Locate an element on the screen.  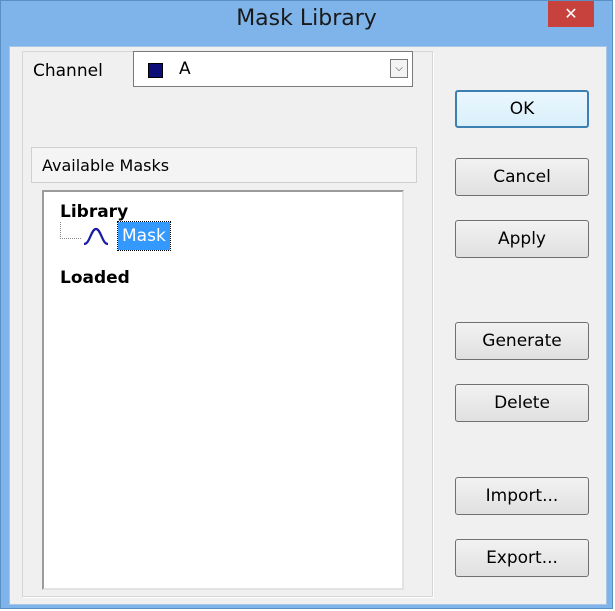
close-button: ✕ is located at coordinates (571, 14).